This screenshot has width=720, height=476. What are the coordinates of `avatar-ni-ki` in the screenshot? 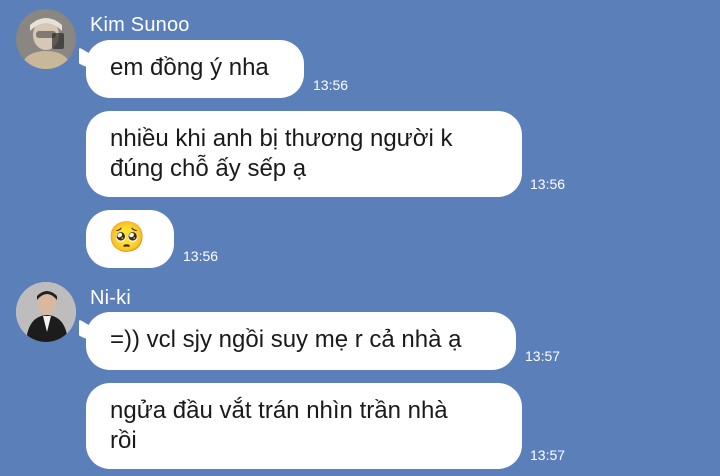 It's located at (46, 312).